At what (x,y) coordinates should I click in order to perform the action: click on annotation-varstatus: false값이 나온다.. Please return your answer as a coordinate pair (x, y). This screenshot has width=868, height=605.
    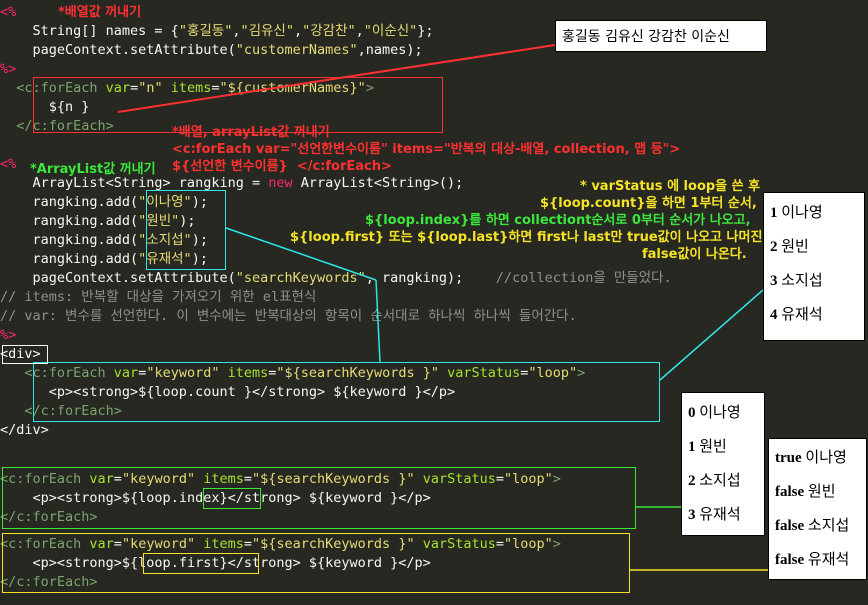
    Looking at the image, I should click on (694, 254).